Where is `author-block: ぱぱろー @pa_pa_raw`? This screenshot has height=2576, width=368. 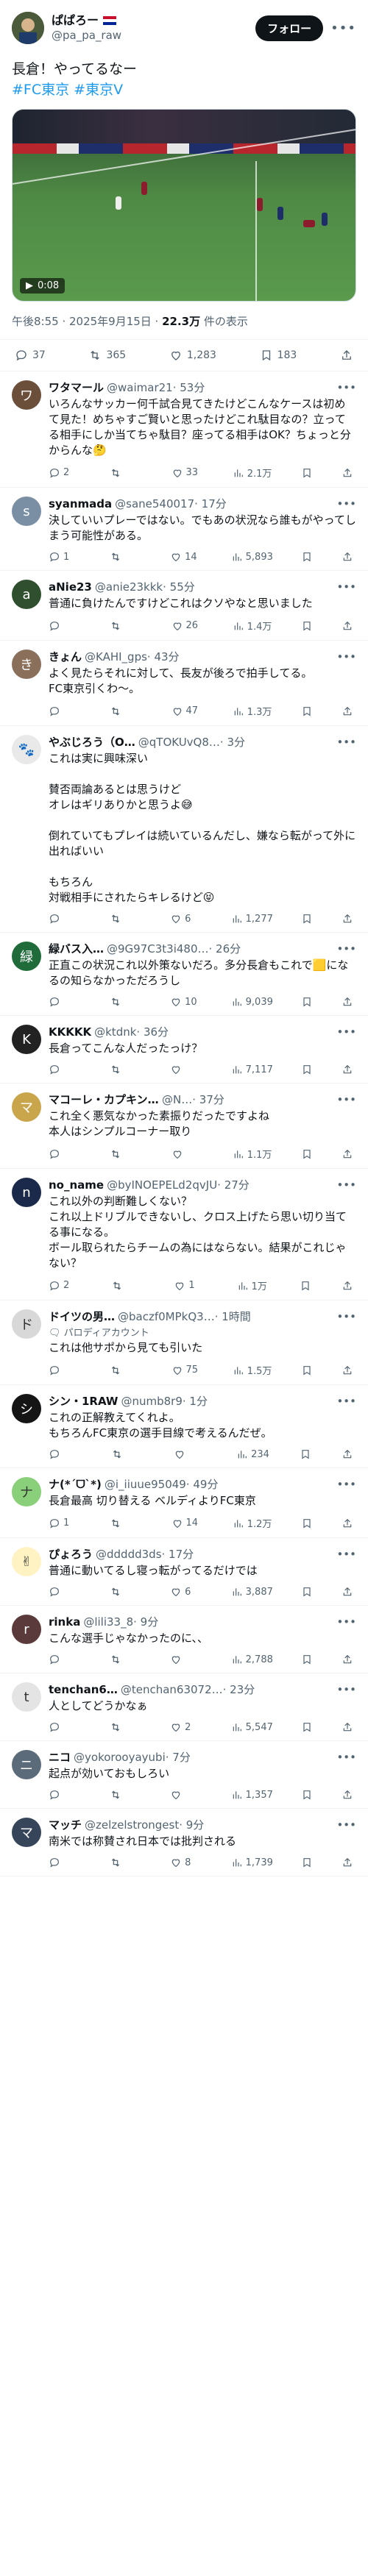 author-block: ぱぱろー @pa_pa_raw is located at coordinates (153, 28).